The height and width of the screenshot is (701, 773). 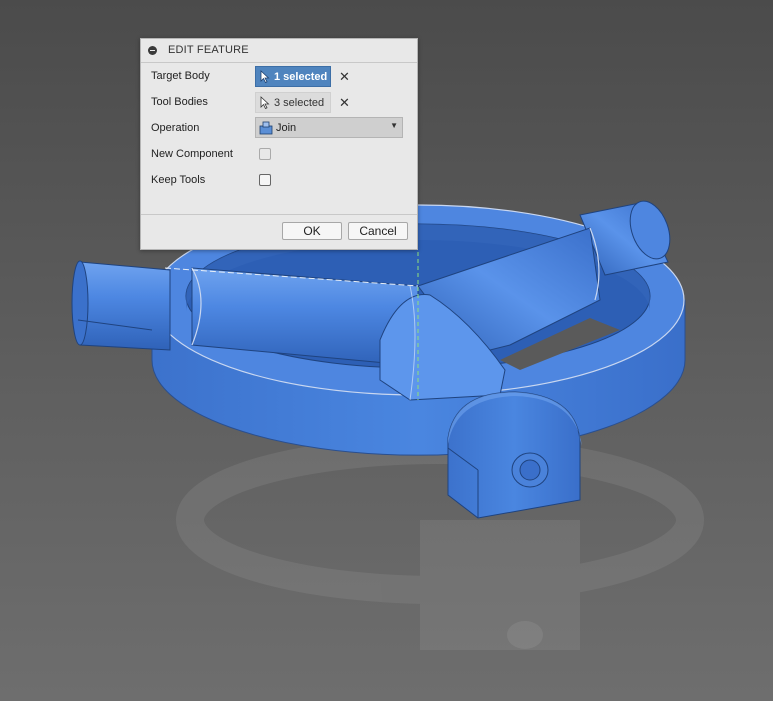 What do you see at coordinates (394, 125) in the screenshot?
I see `chevron-down-icon: ▼` at bounding box center [394, 125].